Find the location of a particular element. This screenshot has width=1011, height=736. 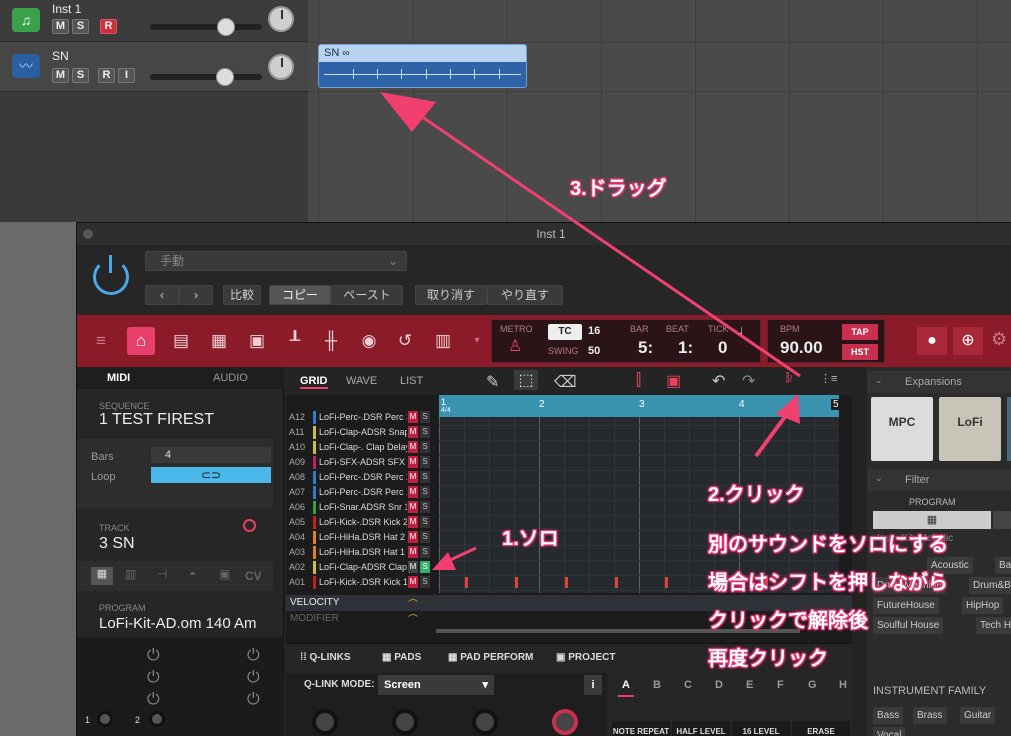

annotation-drag: 3.ドラッグ is located at coordinates (618, 189).